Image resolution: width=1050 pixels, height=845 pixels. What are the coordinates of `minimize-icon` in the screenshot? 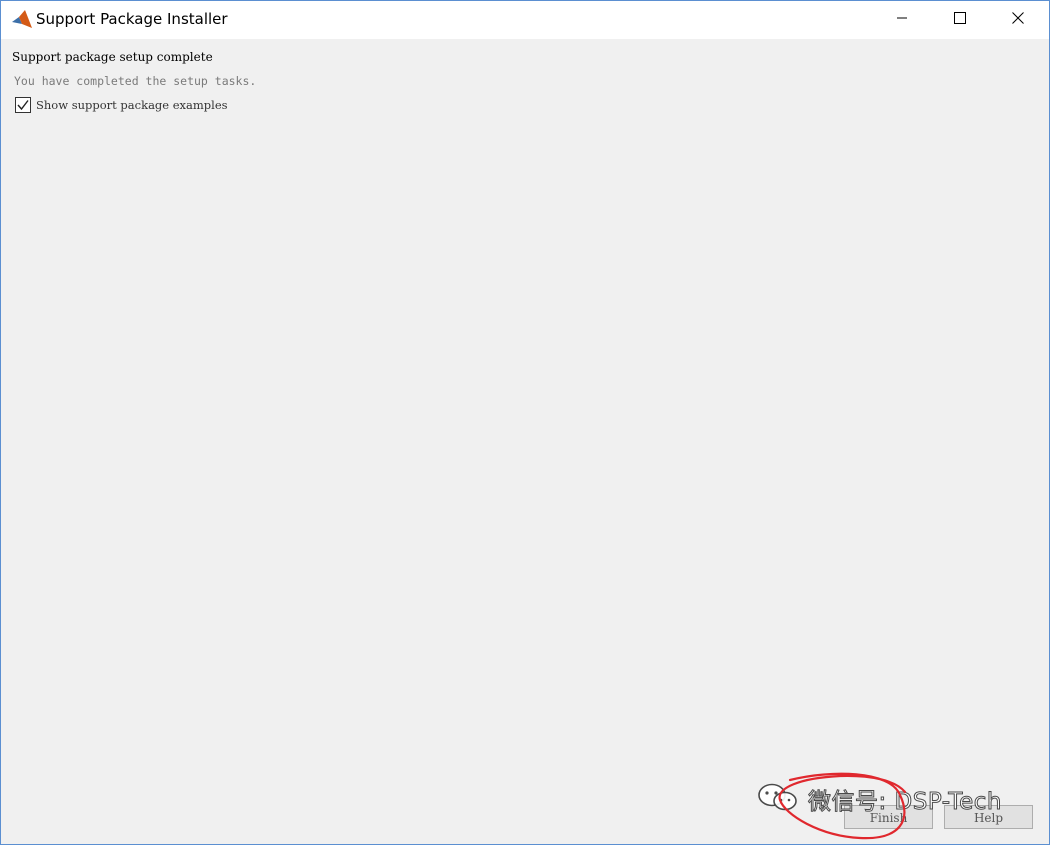 It's located at (902, 20).